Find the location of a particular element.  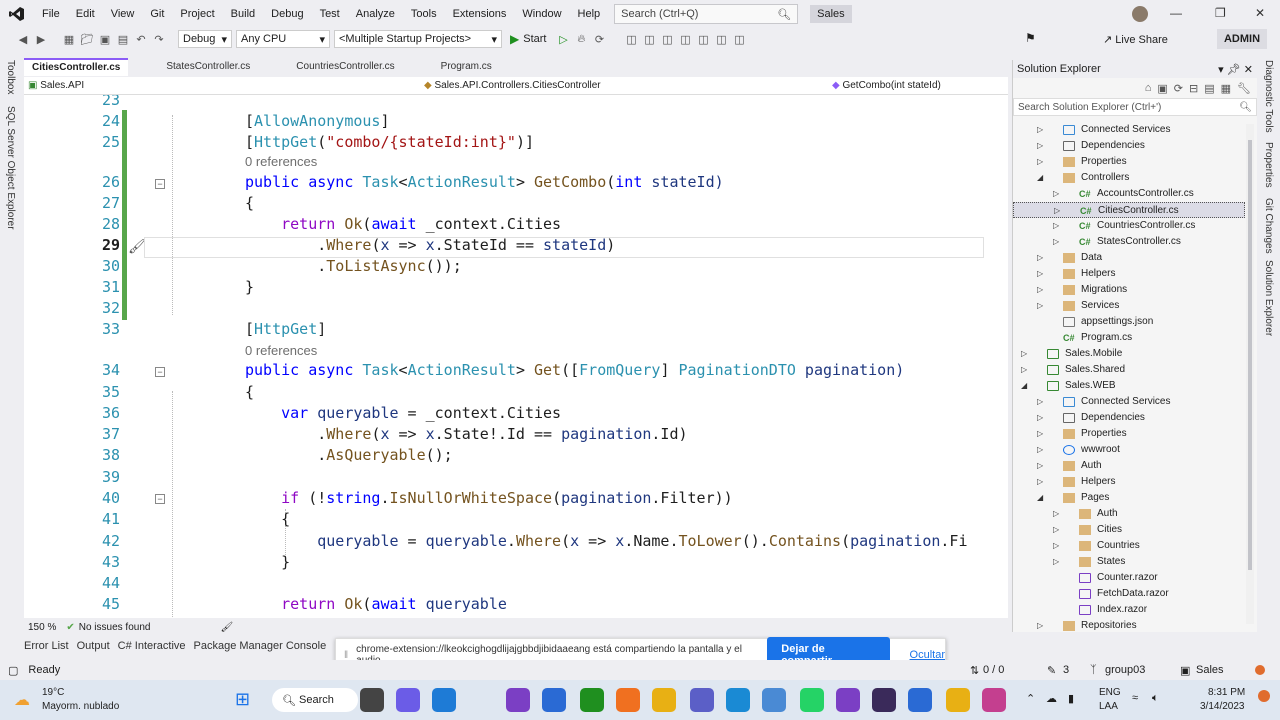

brush-icon: 🖌︎ is located at coordinates (226, 627).